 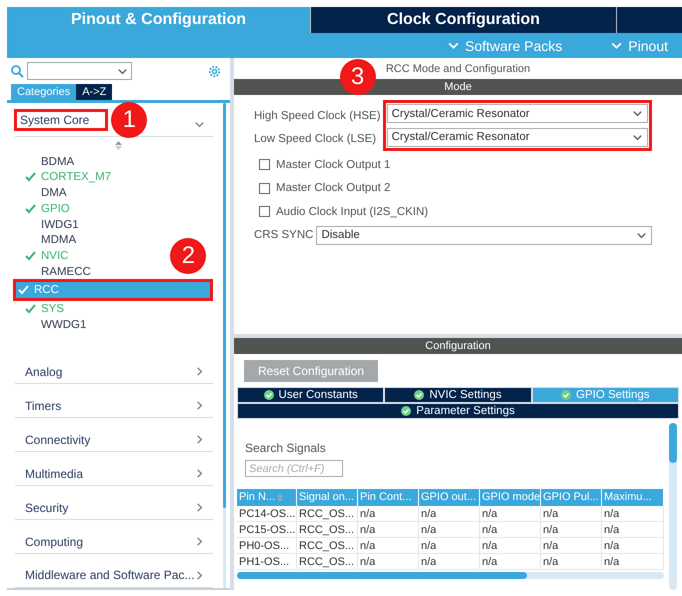 I want to click on section-header: Configuration, so click(x=458, y=346).